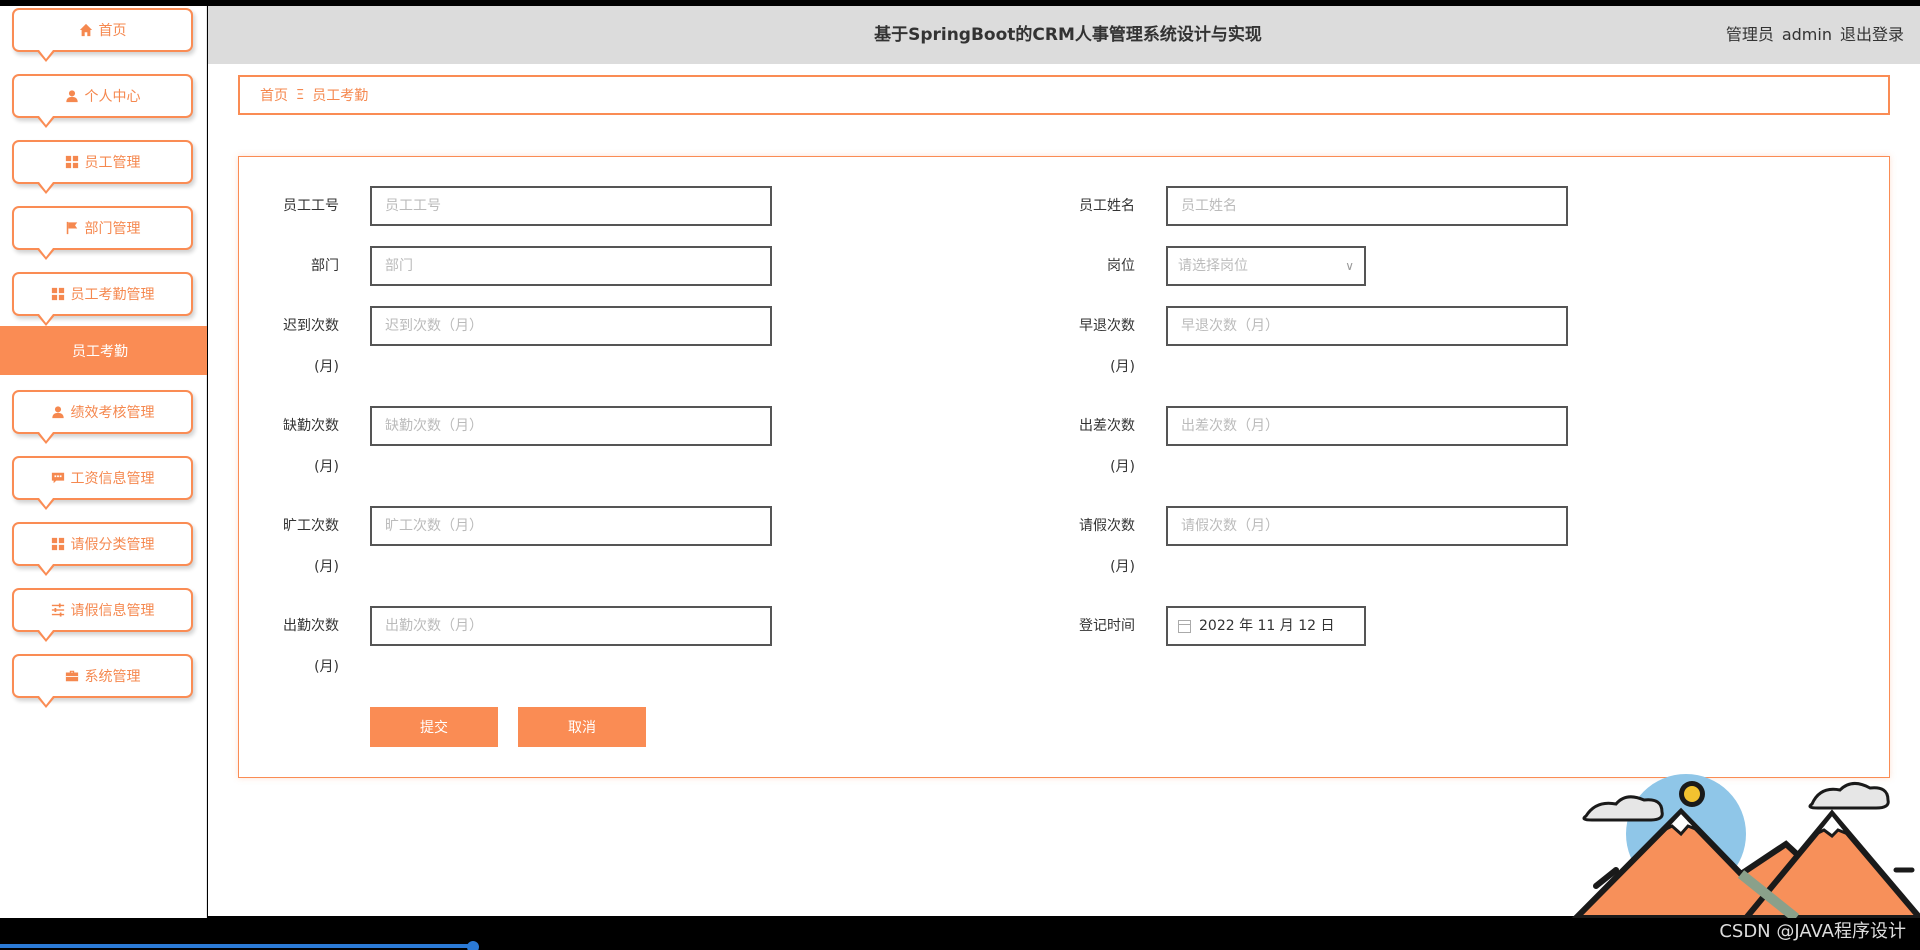 The width and height of the screenshot is (1920, 950). I want to click on trip-label-unit: (月), so click(1122, 467).